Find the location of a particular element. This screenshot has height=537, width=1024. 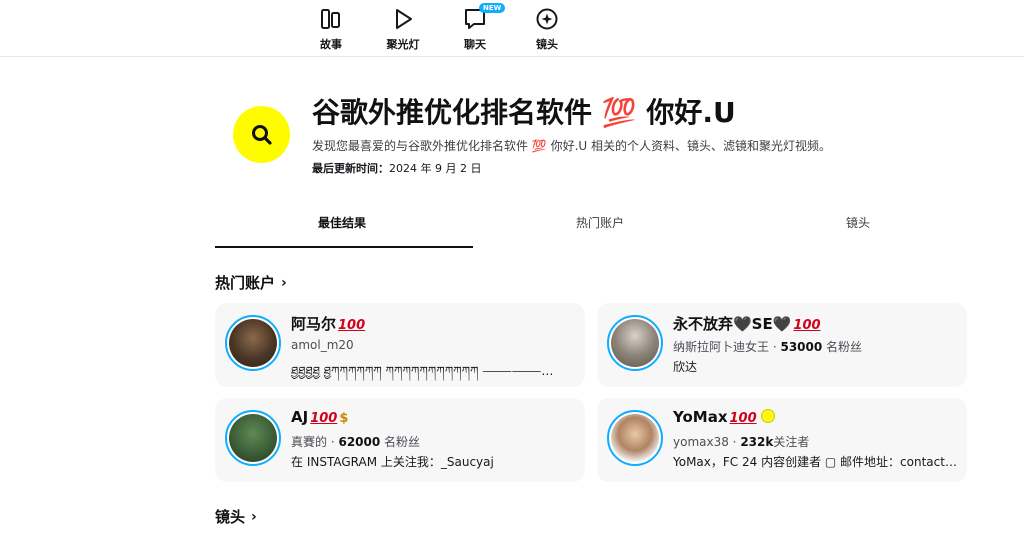

lens-icon is located at coordinates (547, 19).